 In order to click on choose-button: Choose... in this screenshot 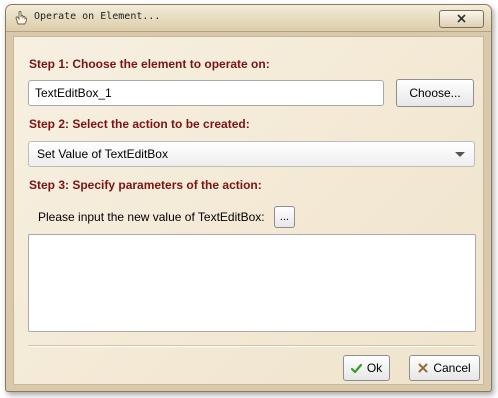, I will do `click(435, 93)`.